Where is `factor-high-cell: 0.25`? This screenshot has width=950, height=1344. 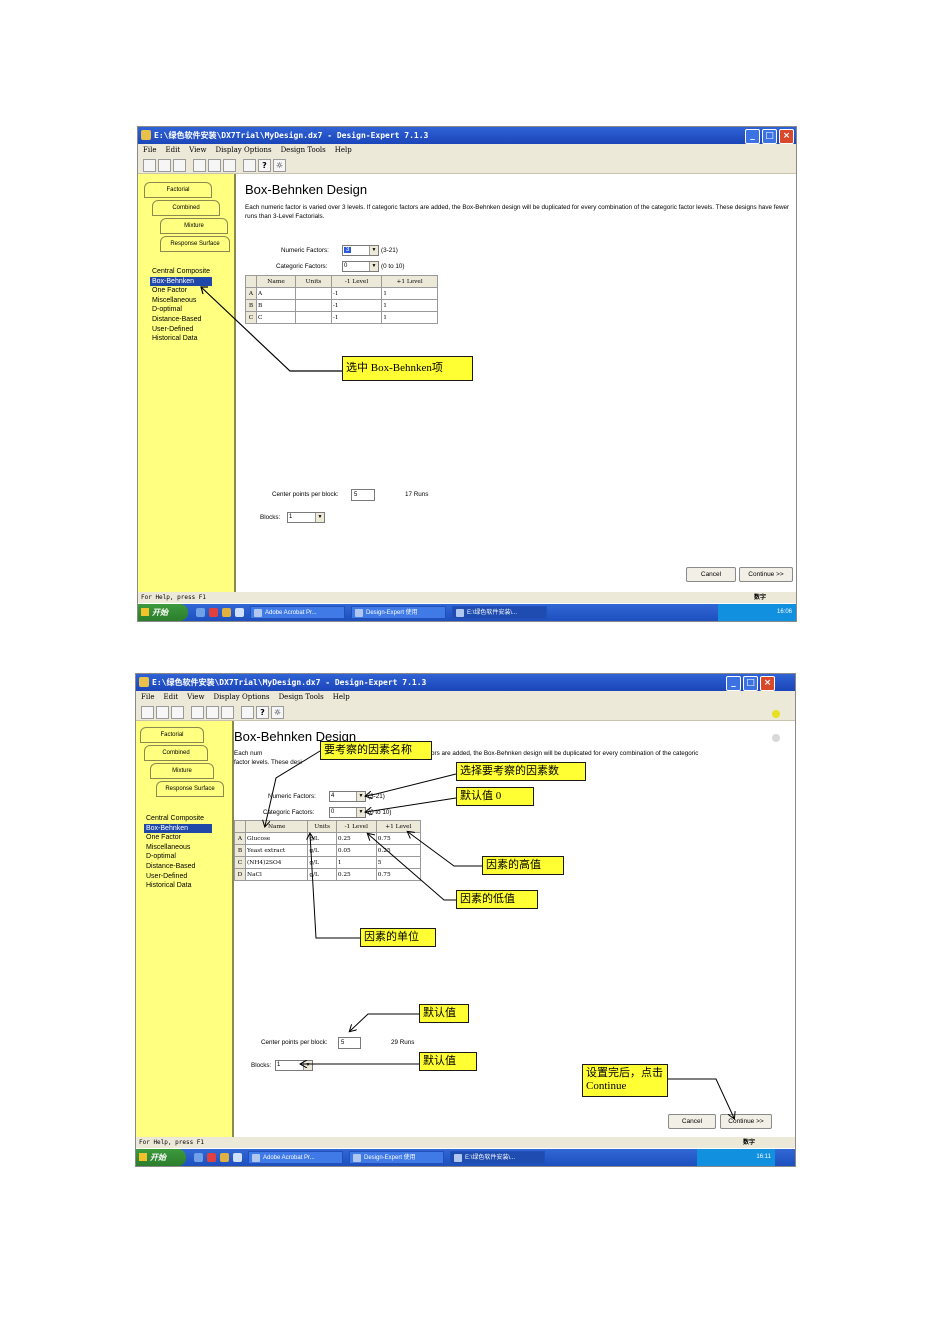
factor-high-cell: 0.25 is located at coordinates (398, 850).